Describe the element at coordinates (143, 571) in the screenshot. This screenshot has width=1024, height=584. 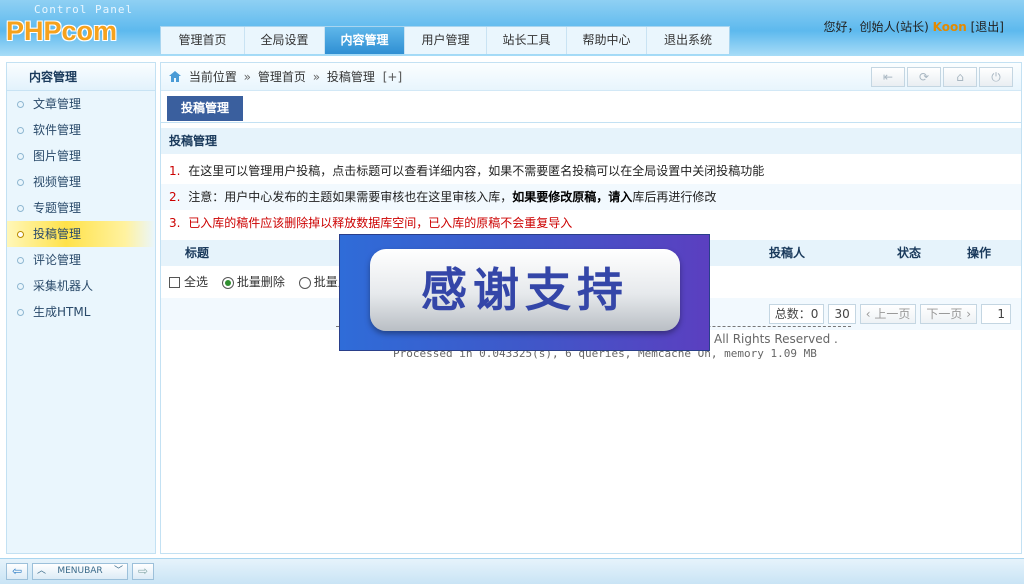
I see `arrow-right-icon: ⇨` at that location.